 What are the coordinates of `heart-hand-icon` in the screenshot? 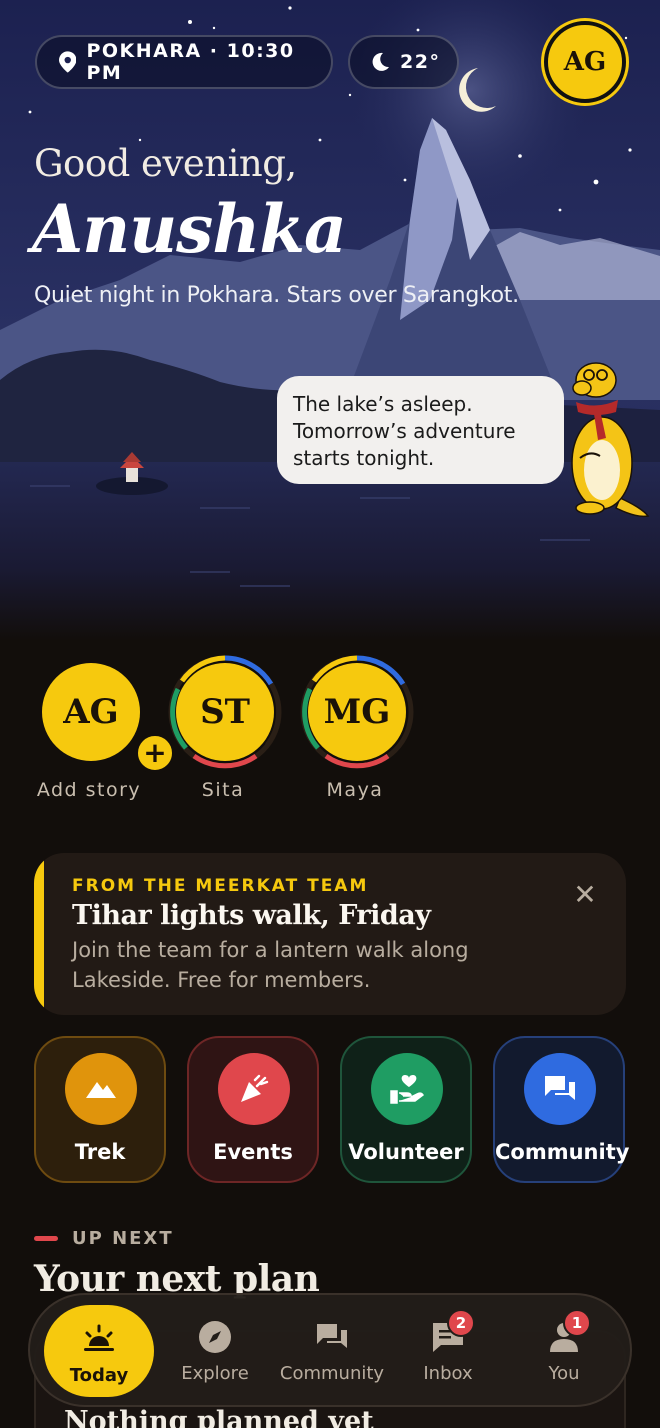 It's located at (407, 1089).